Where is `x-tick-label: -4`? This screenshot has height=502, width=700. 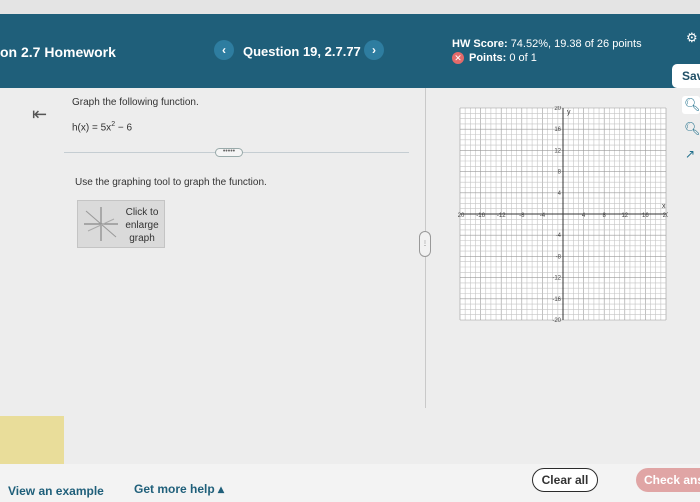 x-tick-label: -4 is located at coordinates (543, 216).